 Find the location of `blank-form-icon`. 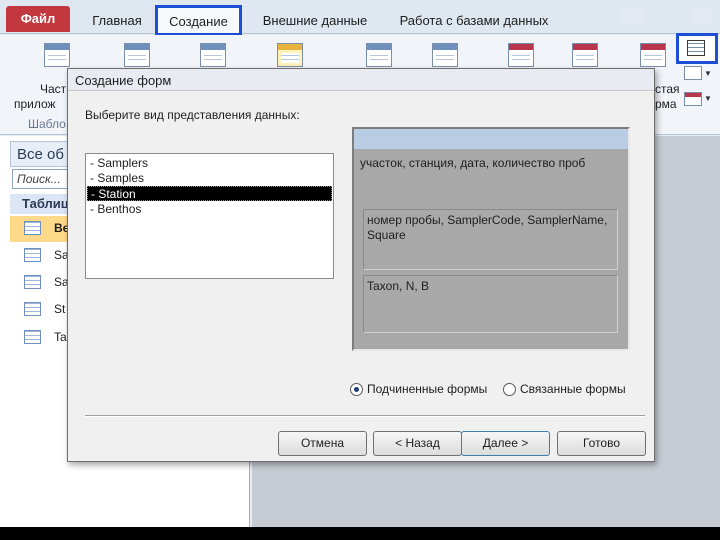

blank-form-icon is located at coordinates (653, 55).